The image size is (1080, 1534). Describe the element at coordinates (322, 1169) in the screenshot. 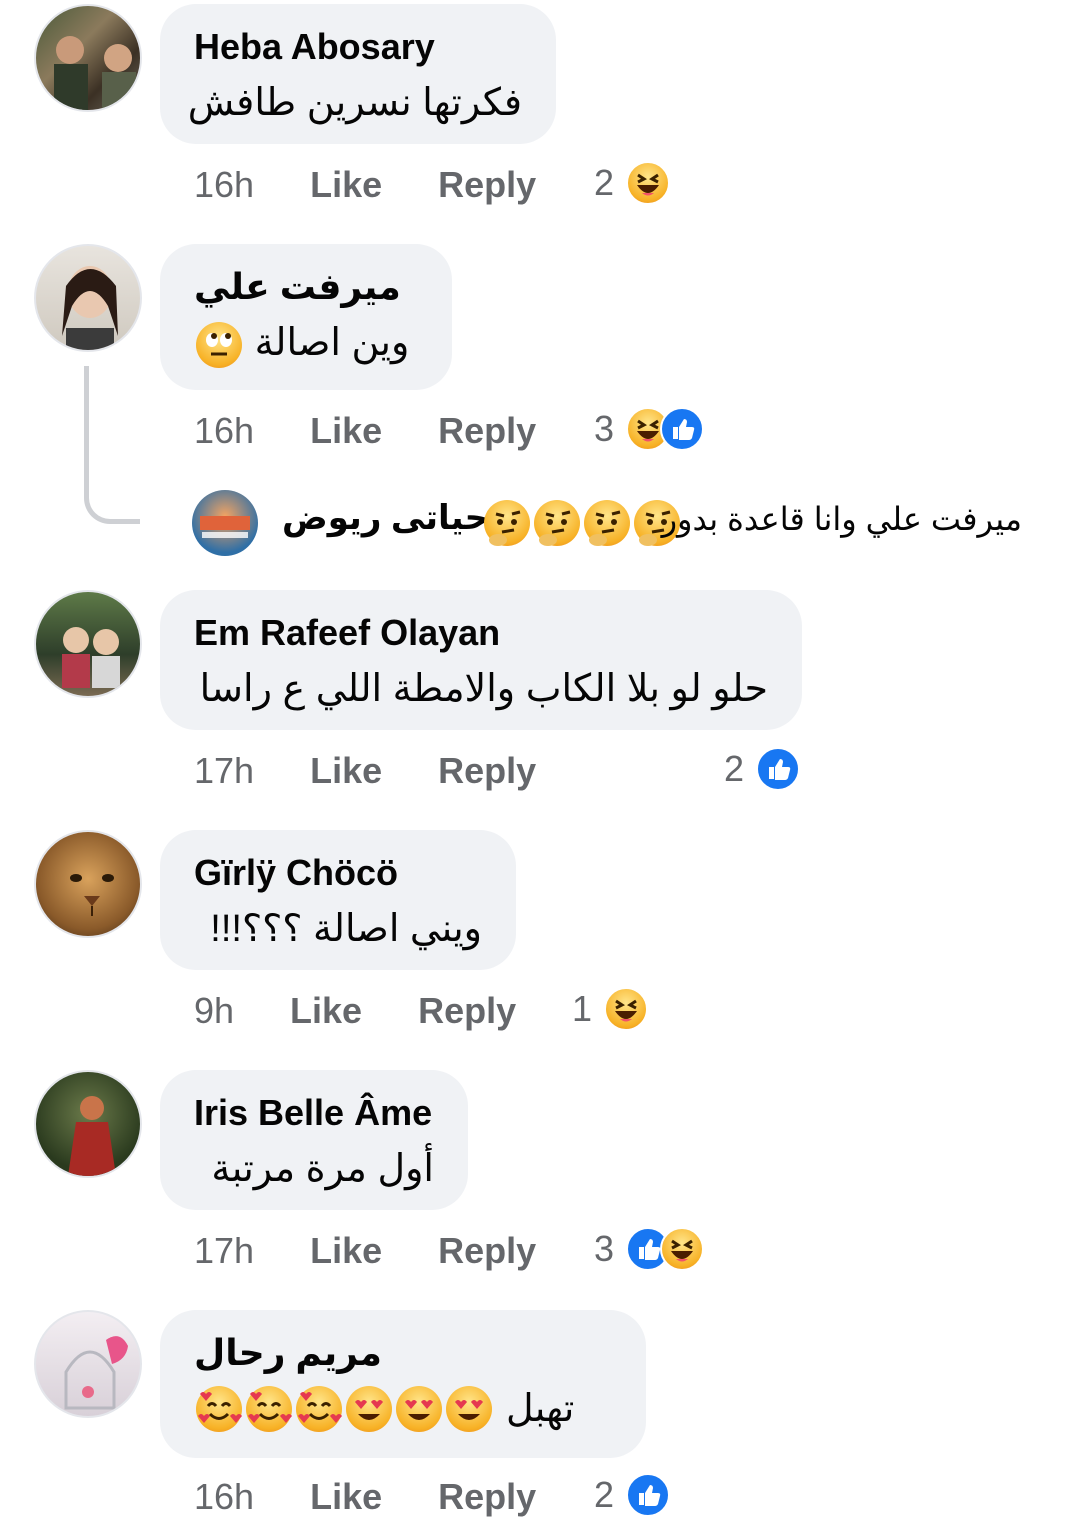

I see `comment-text: أول مرة مرتبة` at that location.